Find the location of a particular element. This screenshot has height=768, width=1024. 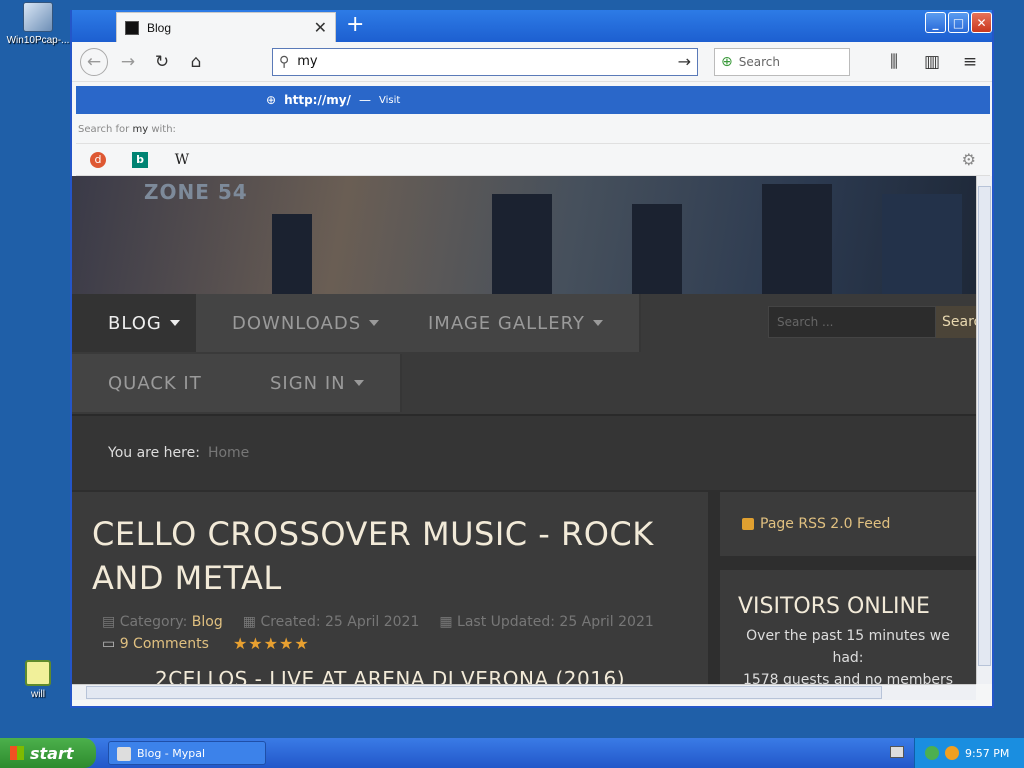

desktop-icon-label: will is located at coordinates (38, 694).